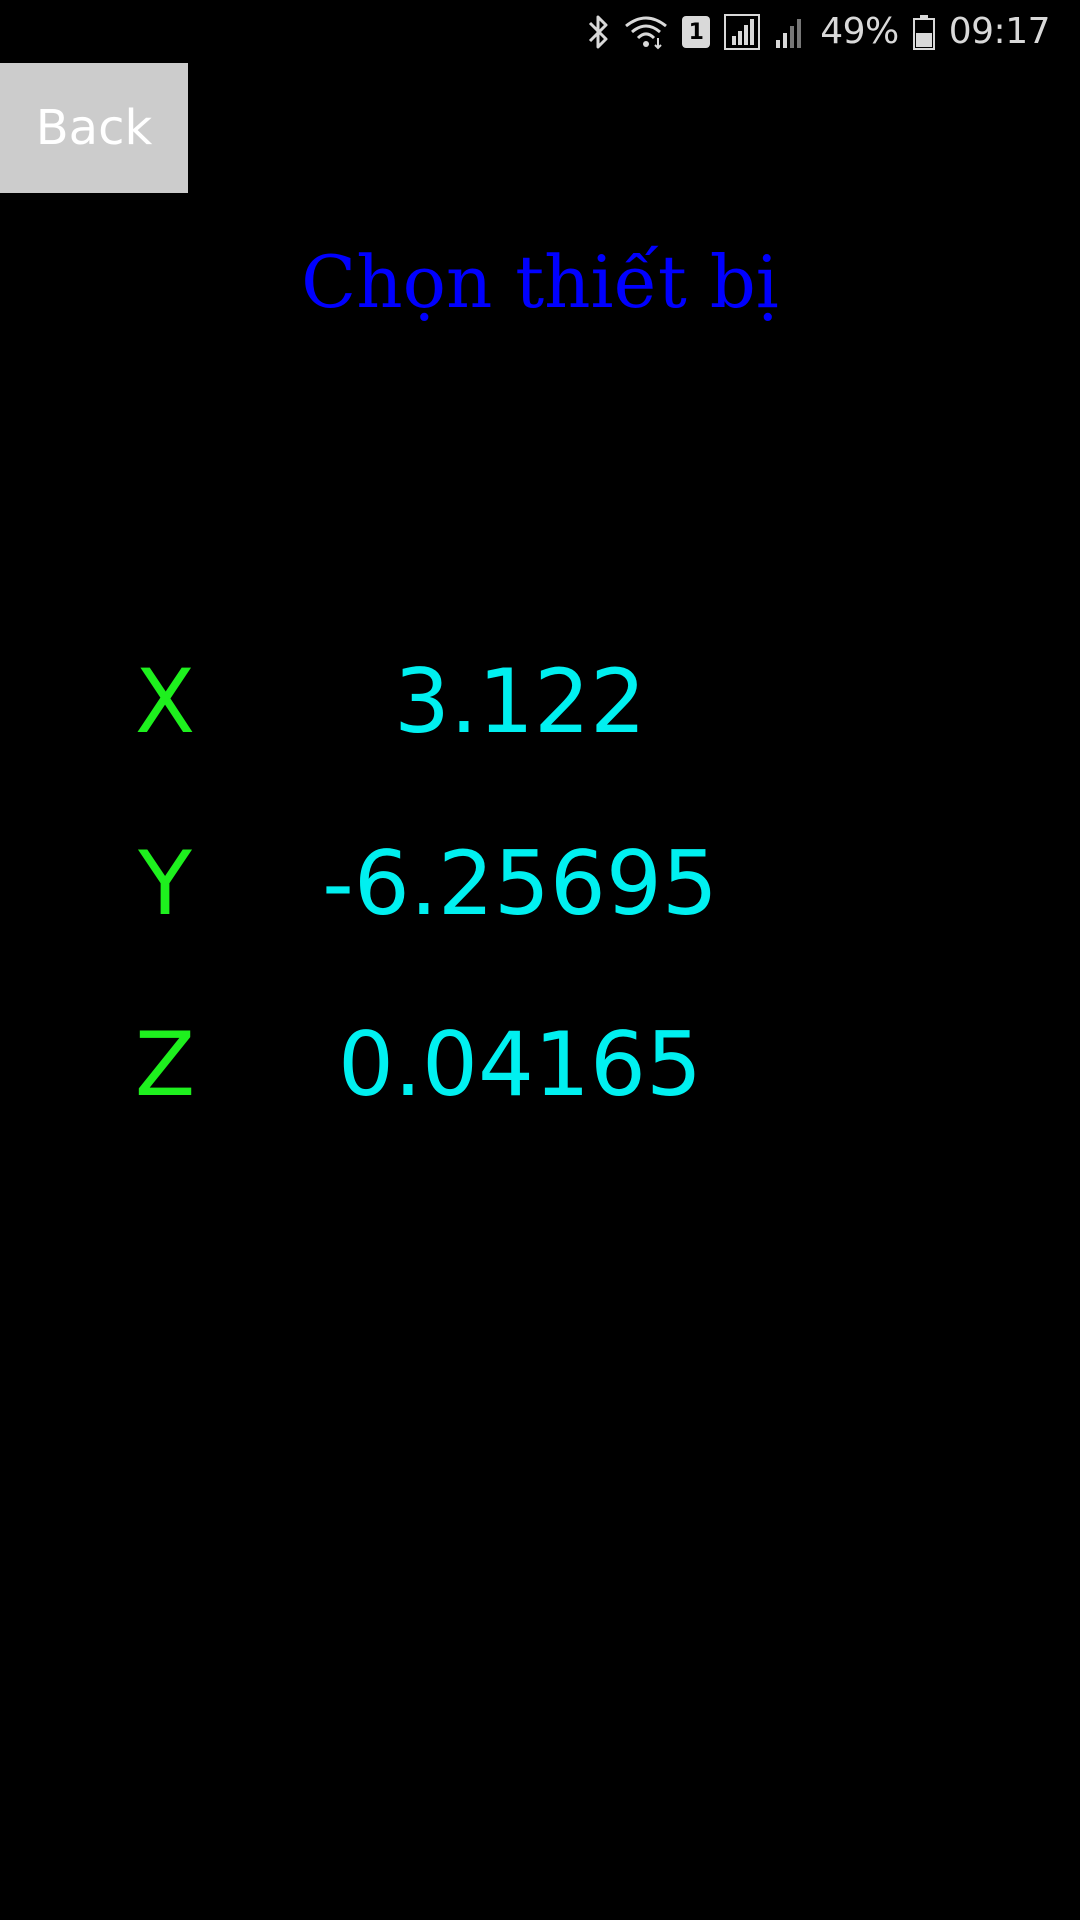 The image size is (1080, 1920). Describe the element at coordinates (742, 32) in the screenshot. I see `signal-icon` at that location.